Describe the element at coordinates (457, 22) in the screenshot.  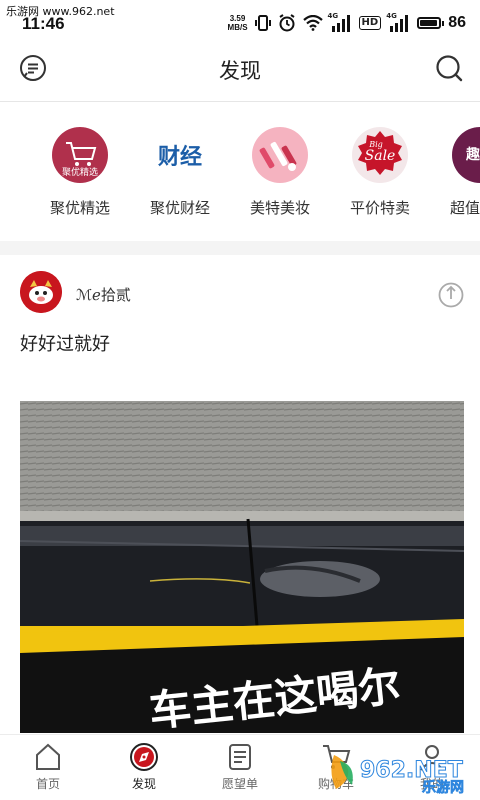
I see `battery-level: 86` at that location.